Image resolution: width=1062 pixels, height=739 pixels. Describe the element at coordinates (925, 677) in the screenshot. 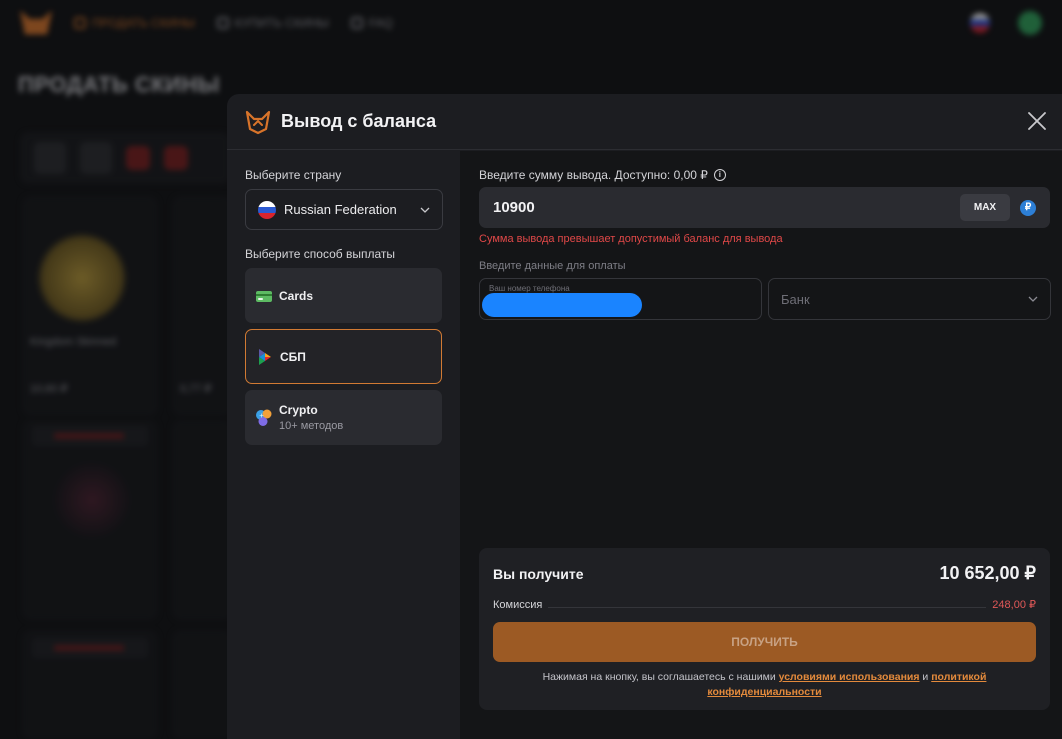

I see `legal-and: и` at that location.